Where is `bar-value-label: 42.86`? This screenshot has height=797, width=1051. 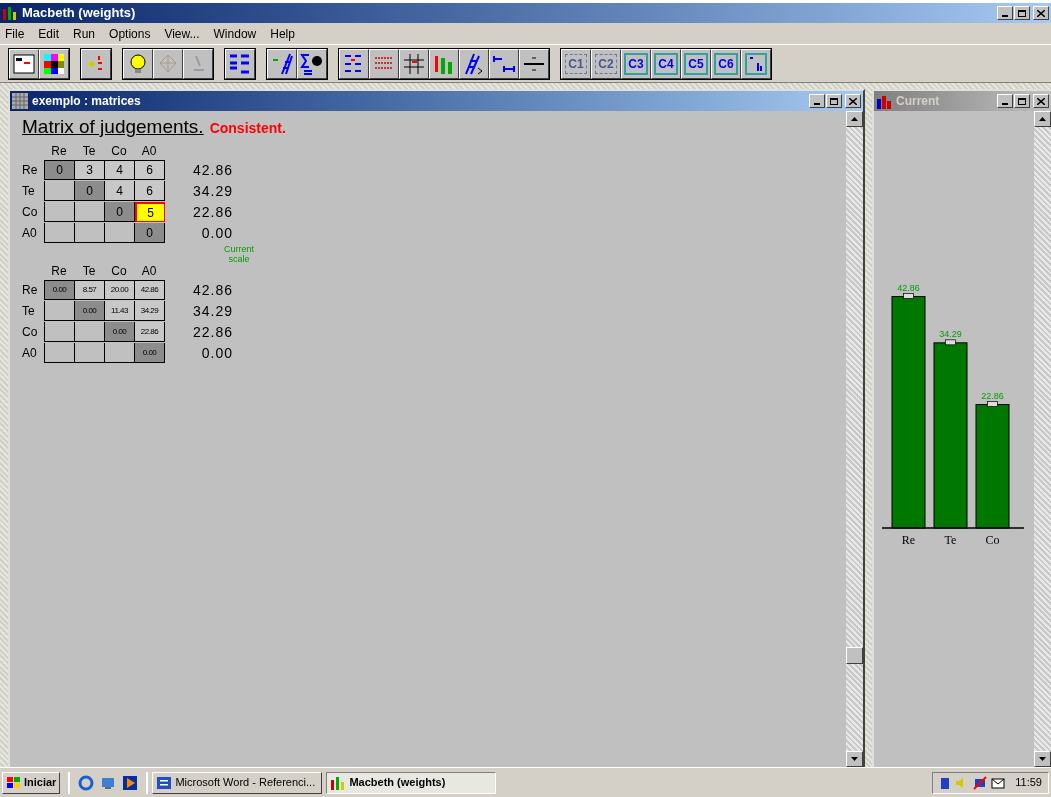
bar-value-label: 42.86 is located at coordinates (908, 287).